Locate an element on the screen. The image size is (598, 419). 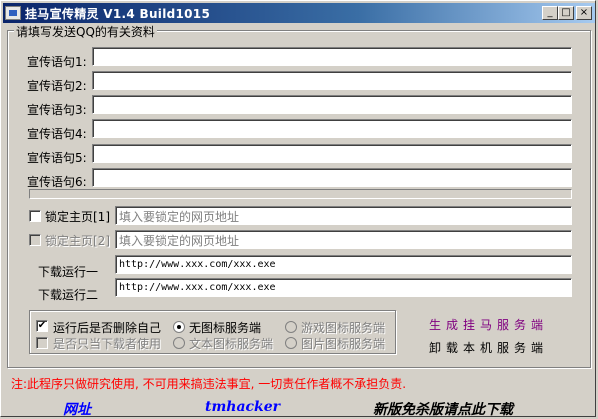
author-link: tmhacker is located at coordinates (242, 407).